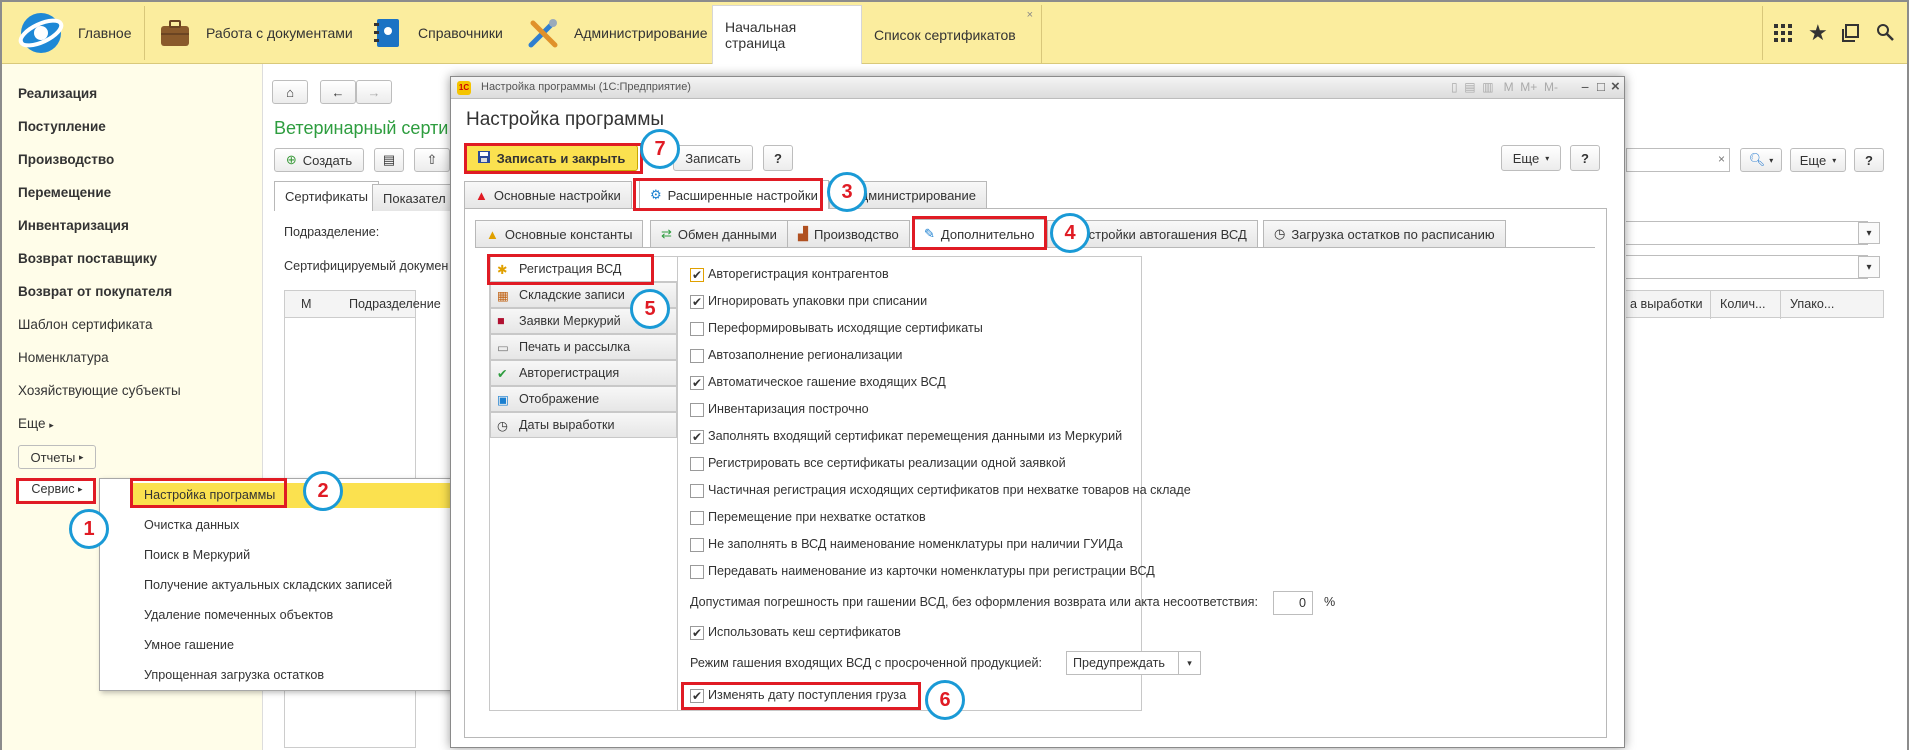 This screenshot has height=750, width=1909. I want to click on forward-button: →, so click(374, 92).